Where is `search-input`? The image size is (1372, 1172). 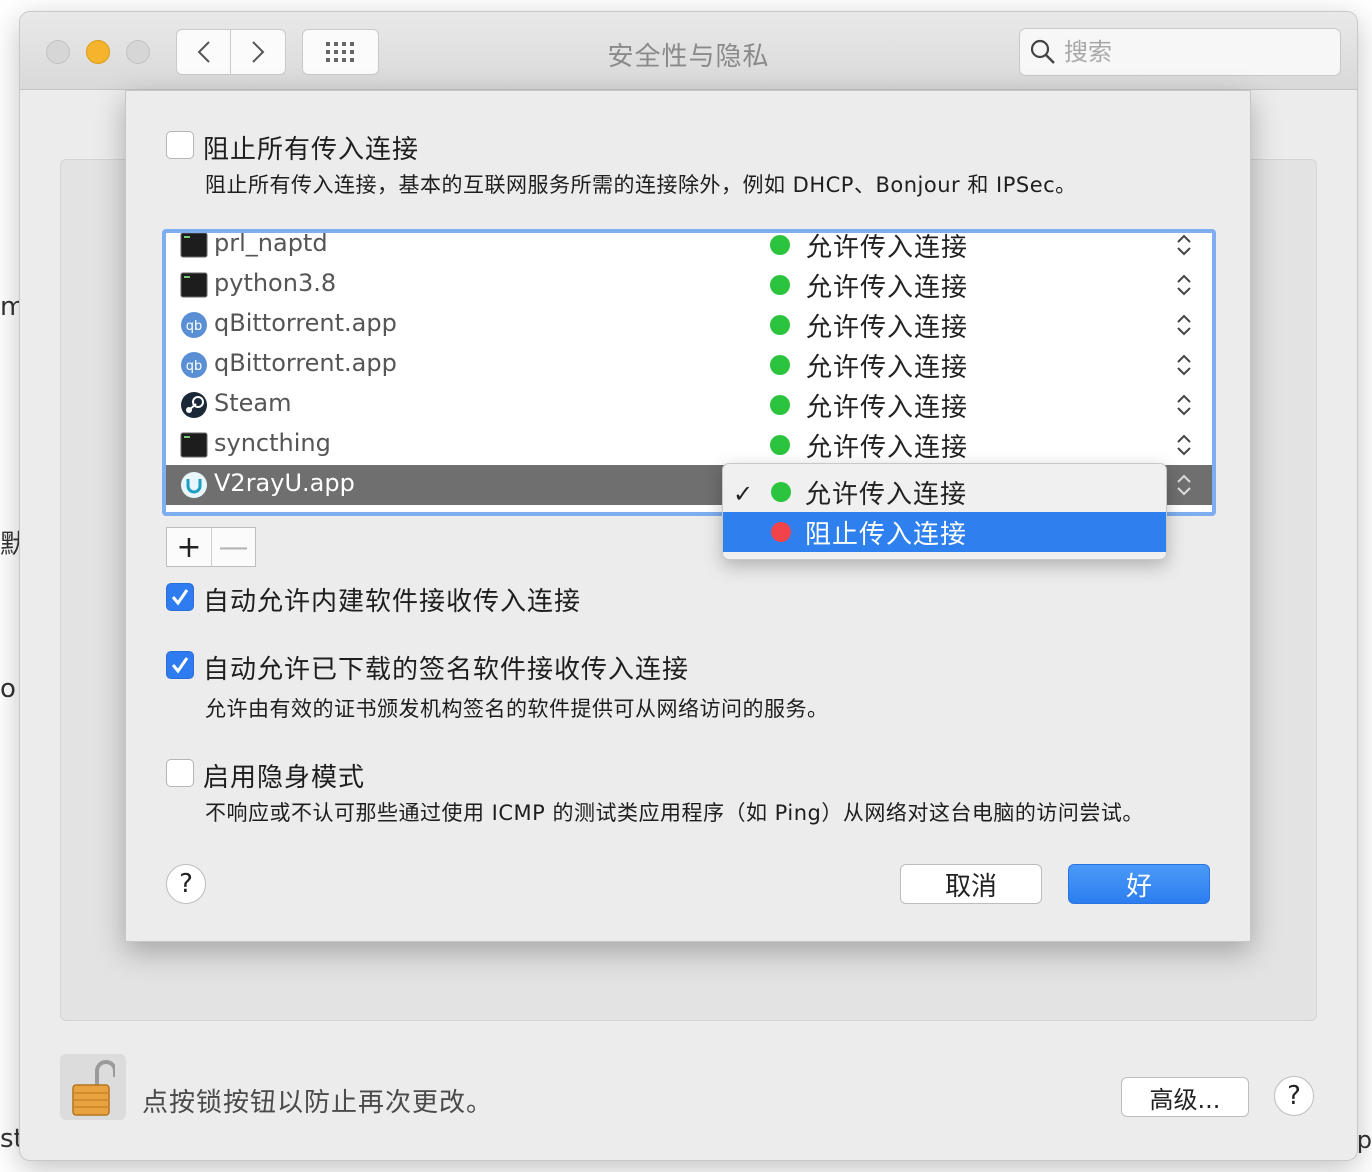 search-input is located at coordinates (1194, 52).